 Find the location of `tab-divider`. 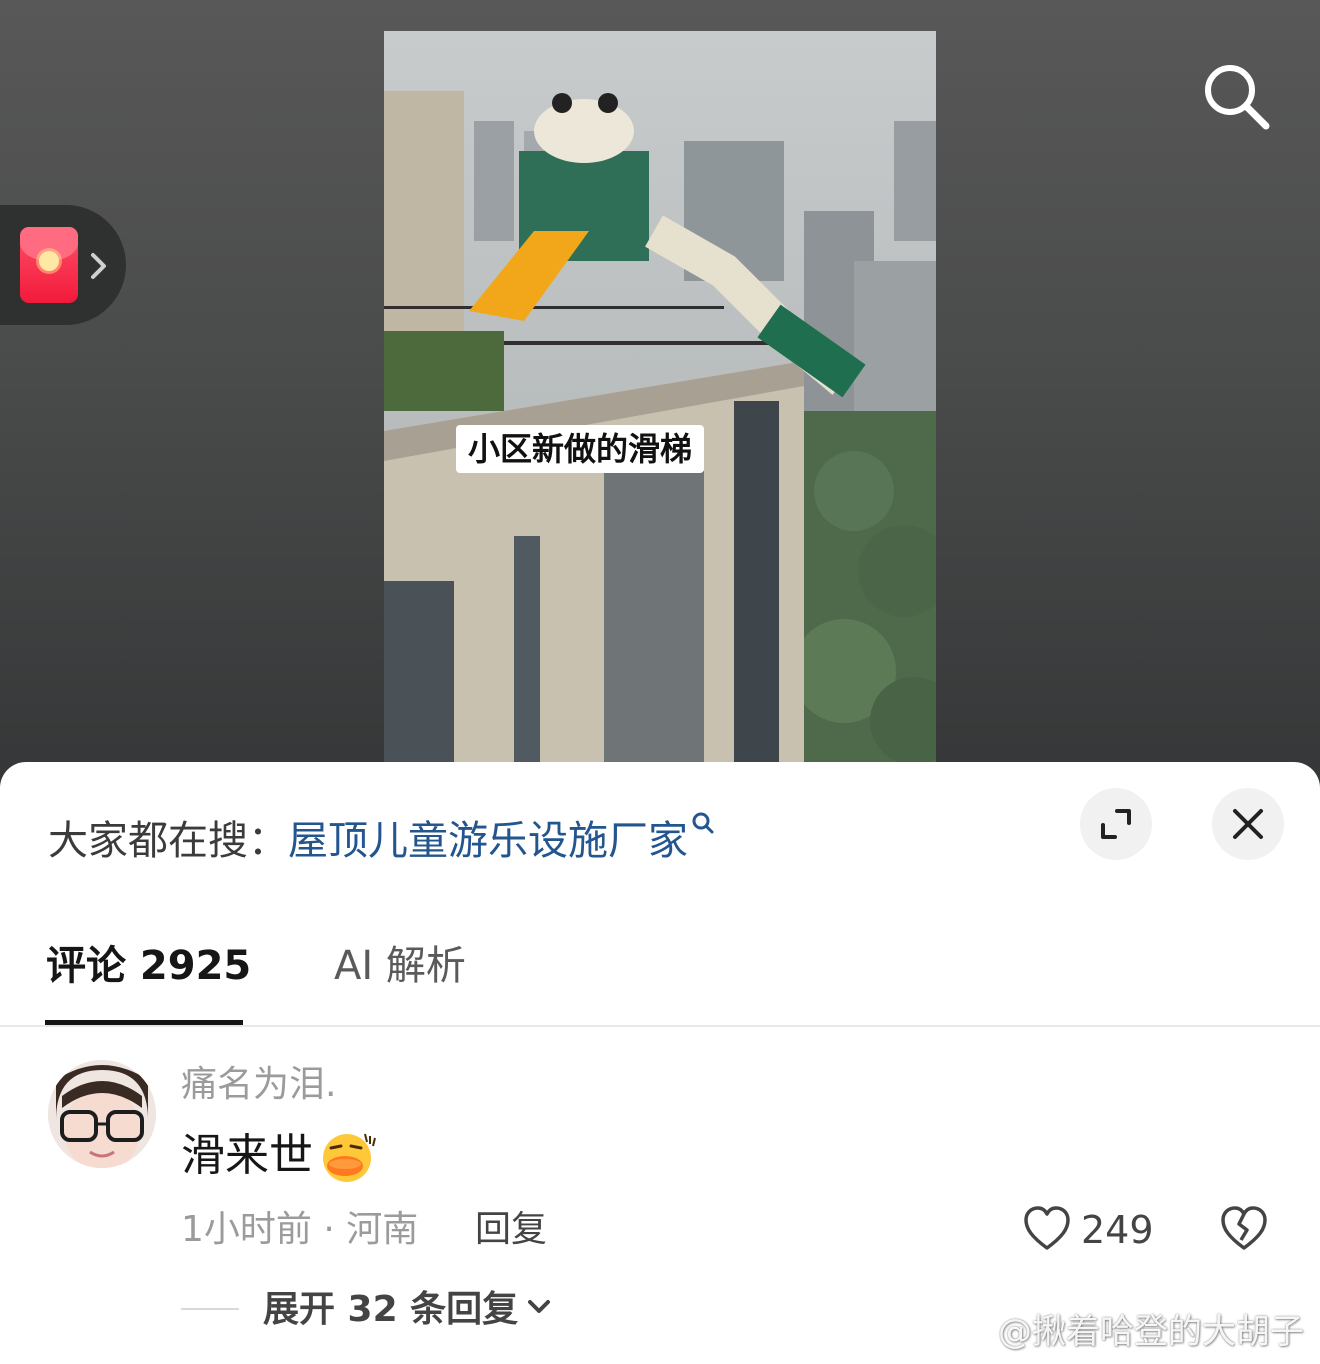

tab-divider is located at coordinates (660, 1026).